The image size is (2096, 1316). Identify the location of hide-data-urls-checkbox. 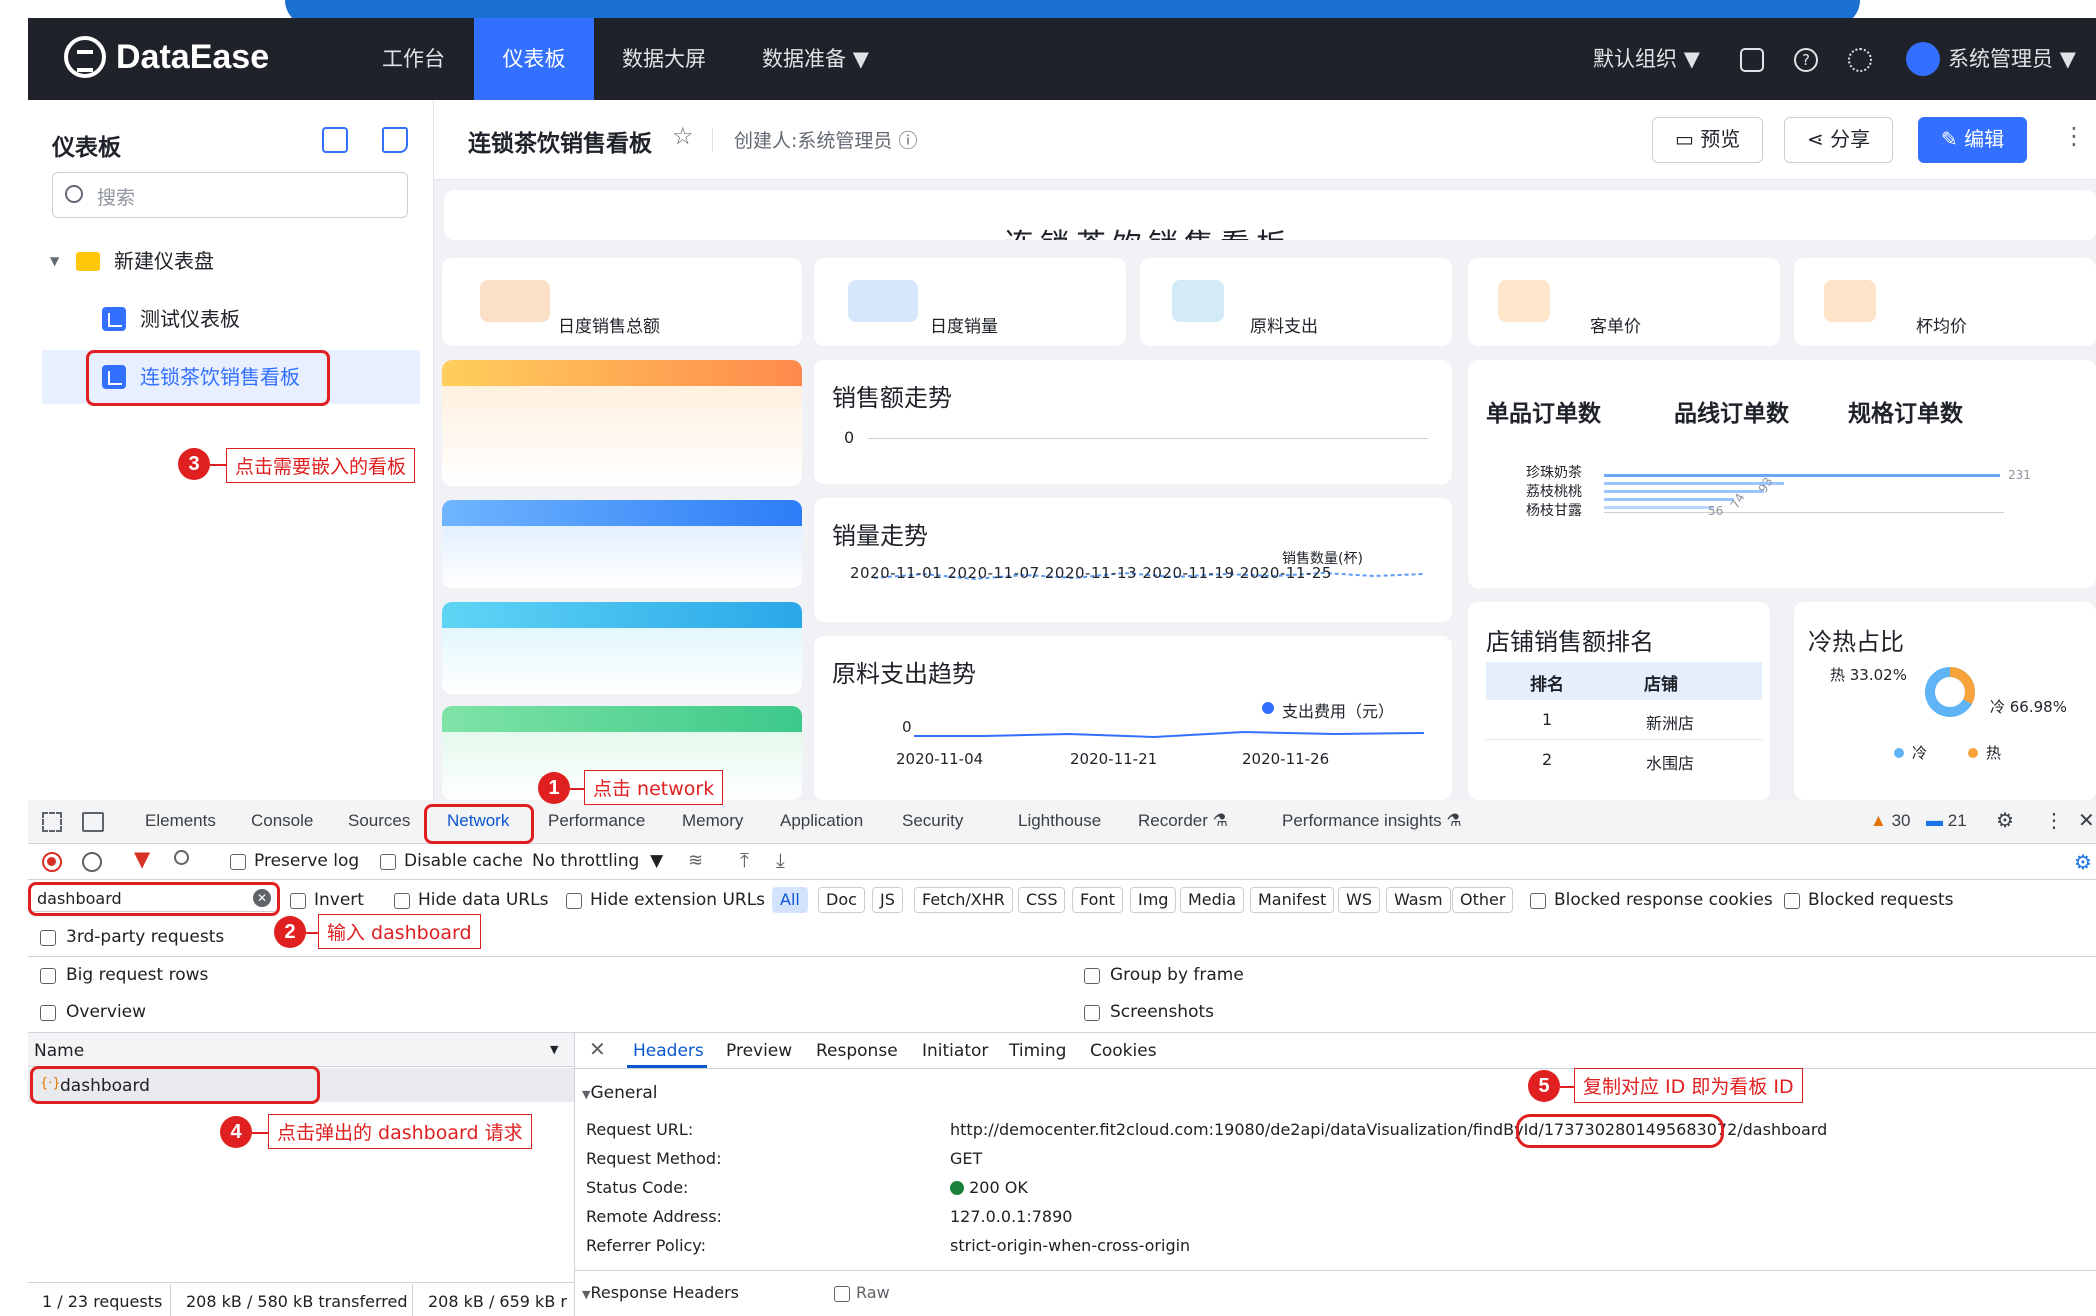
(402, 901).